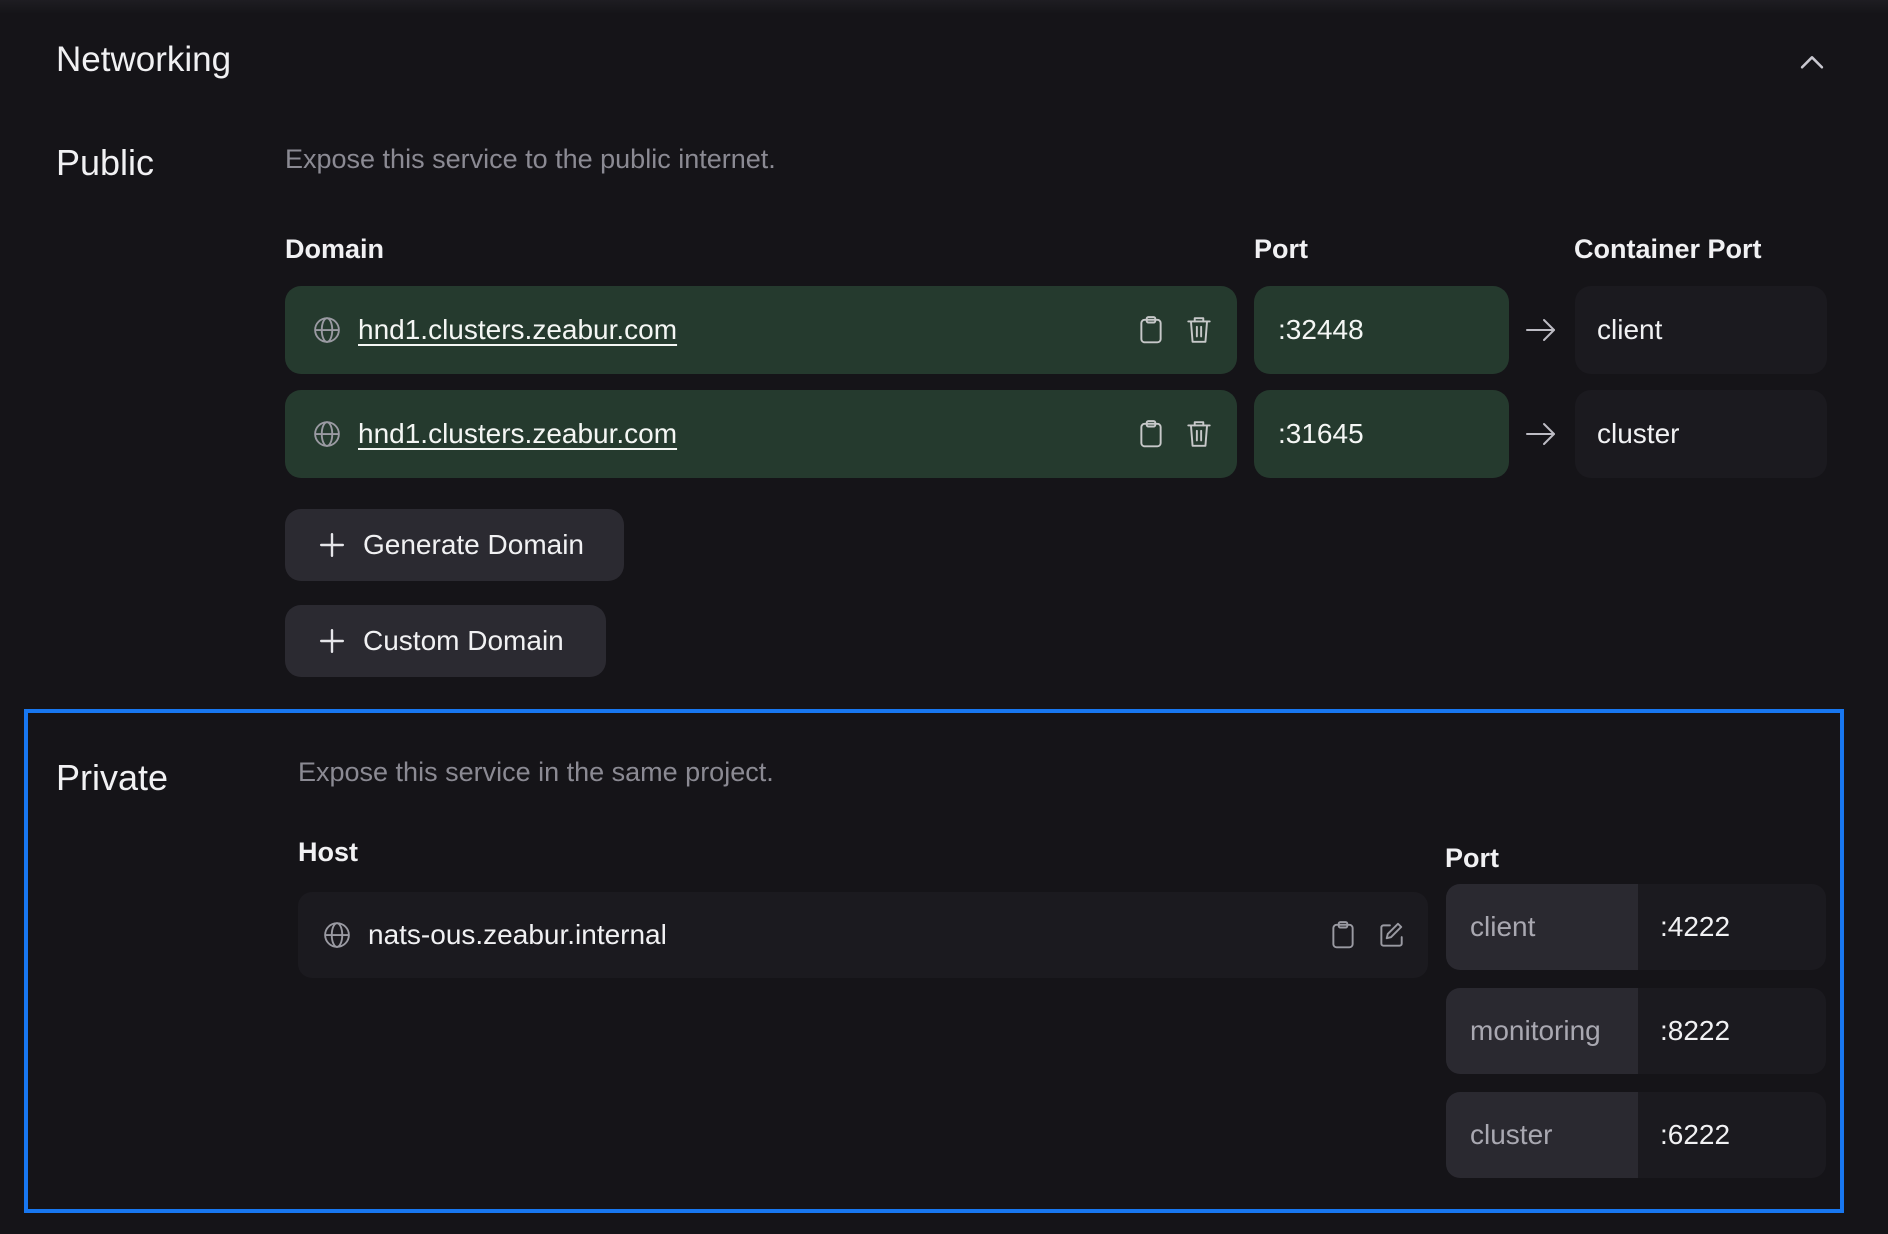 This screenshot has width=1888, height=1234. I want to click on public-title: Public, so click(105, 162).